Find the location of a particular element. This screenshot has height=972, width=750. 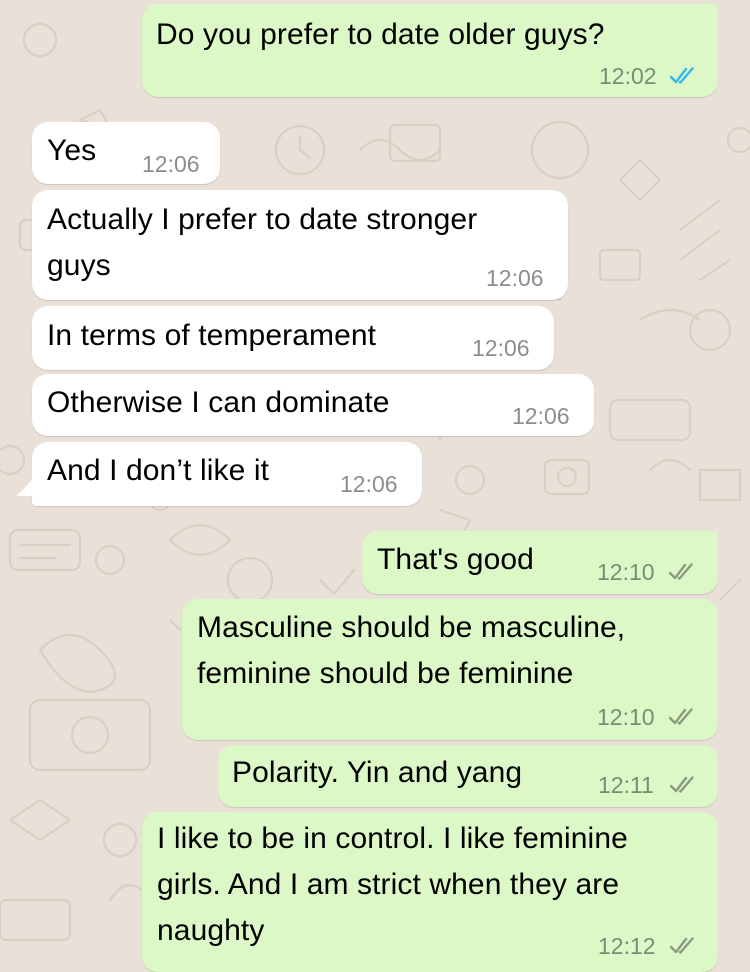

message-text: Do you prefer to date older guys? is located at coordinates (380, 34).